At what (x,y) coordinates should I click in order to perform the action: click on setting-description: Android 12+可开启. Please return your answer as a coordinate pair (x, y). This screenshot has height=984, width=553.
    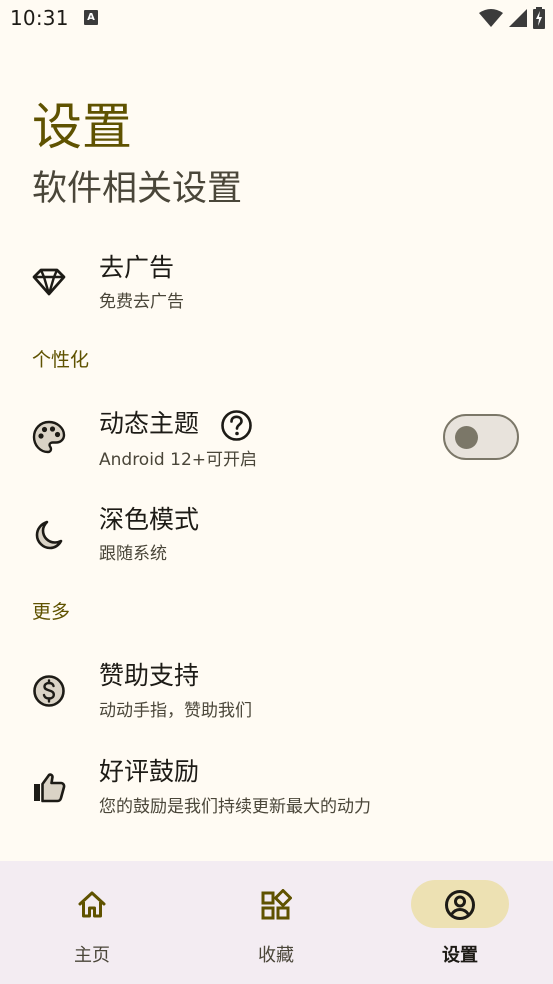
    Looking at the image, I should click on (178, 460).